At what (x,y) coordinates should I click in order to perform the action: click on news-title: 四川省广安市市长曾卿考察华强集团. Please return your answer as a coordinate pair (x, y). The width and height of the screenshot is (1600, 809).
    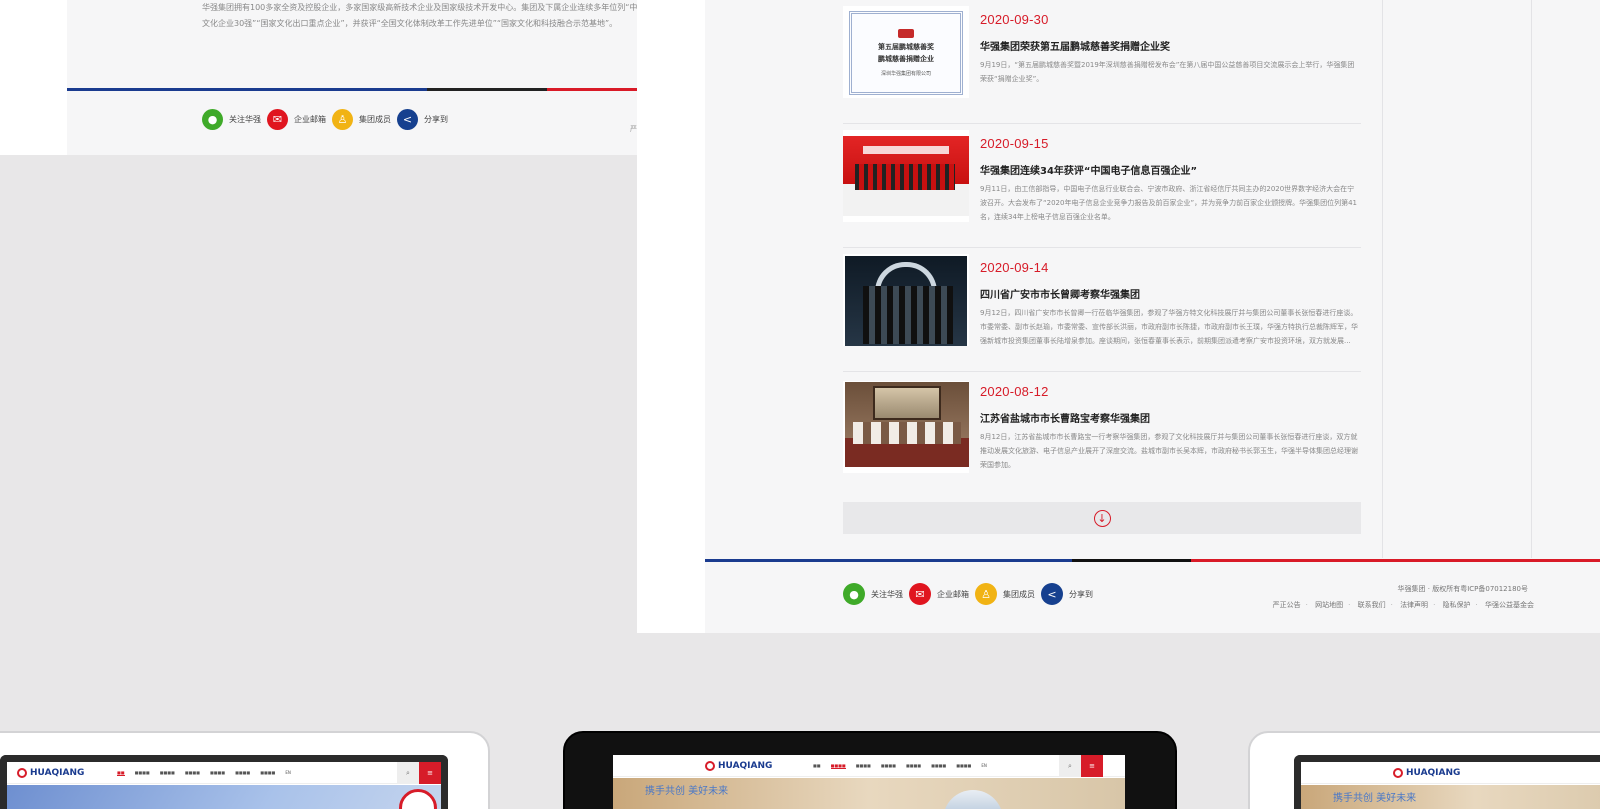
    Looking at the image, I should click on (1060, 293).